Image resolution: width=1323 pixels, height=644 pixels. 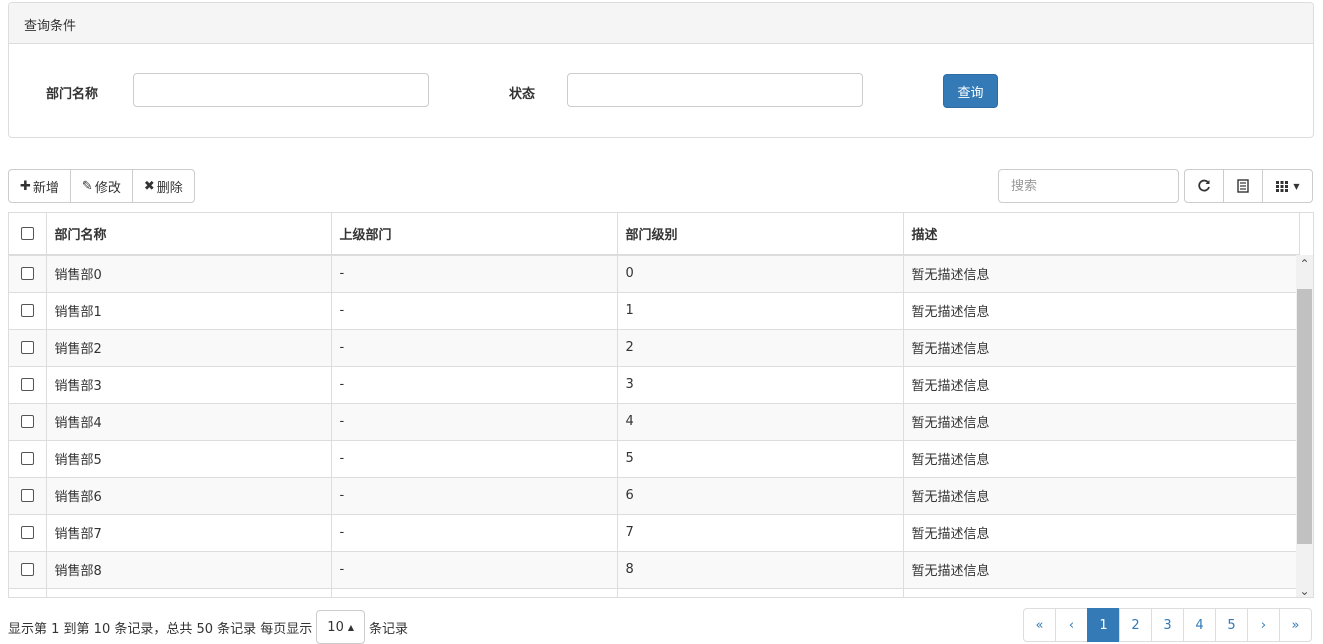 What do you see at coordinates (1103, 625) in the screenshot?
I see `page-link: 1` at bounding box center [1103, 625].